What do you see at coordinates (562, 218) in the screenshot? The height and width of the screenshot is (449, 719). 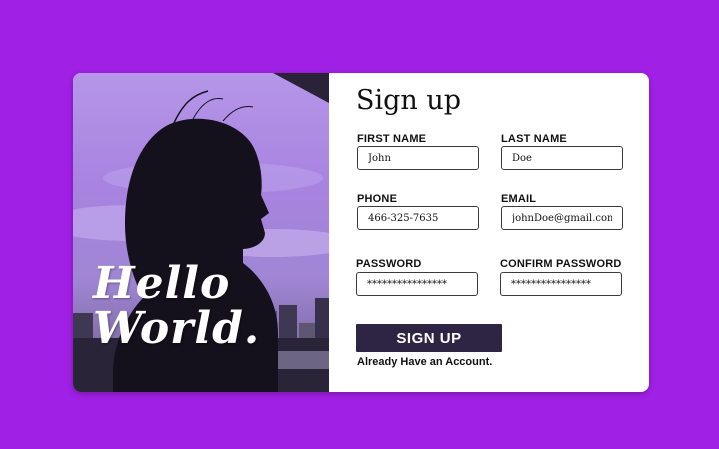 I see `email-field` at bounding box center [562, 218].